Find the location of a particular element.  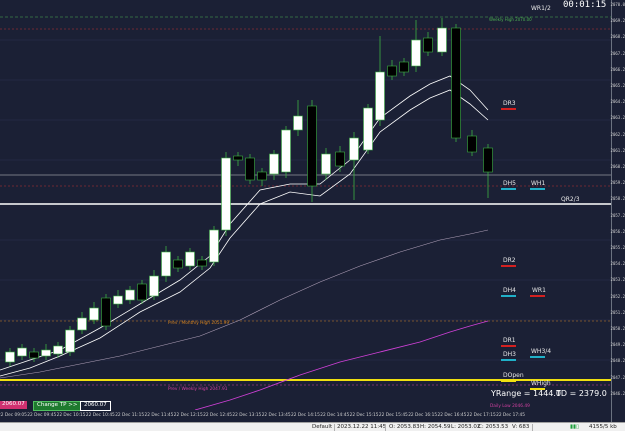

time-tick: 22 Dec 13:15 is located at coordinates (247, 415).